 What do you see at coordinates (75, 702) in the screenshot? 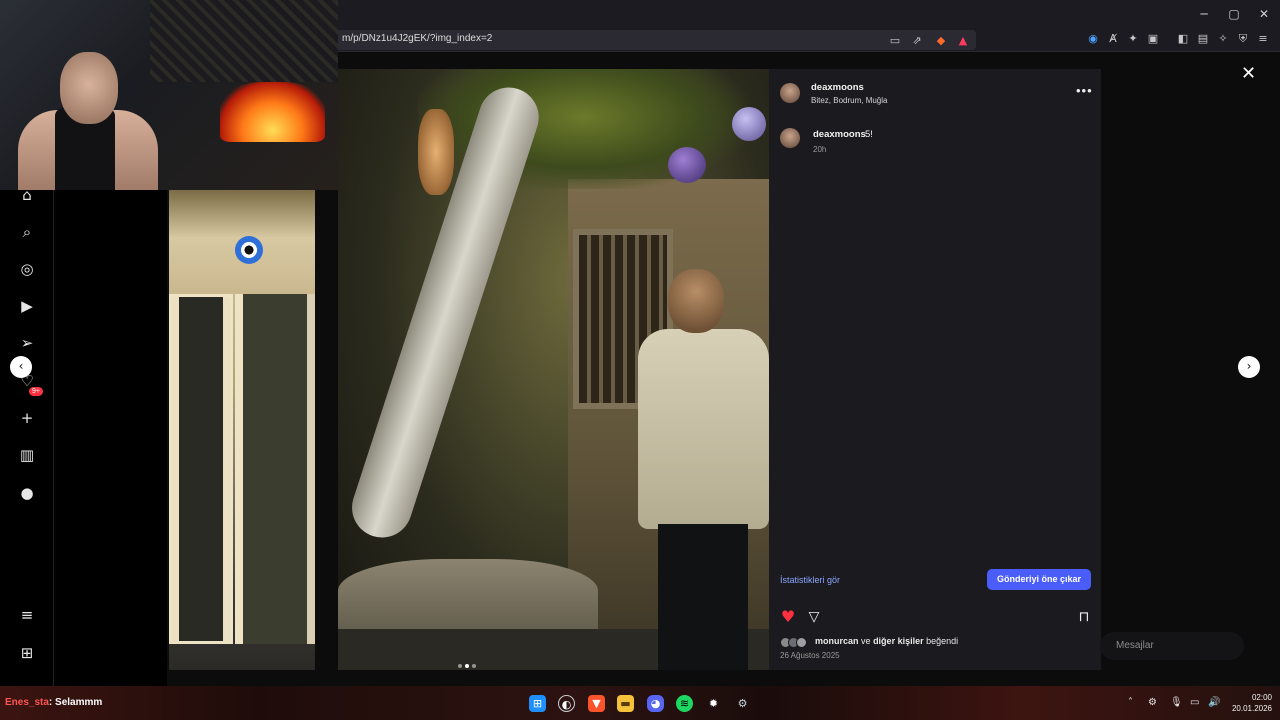
I see `chat-message: : Selammm` at bounding box center [75, 702].